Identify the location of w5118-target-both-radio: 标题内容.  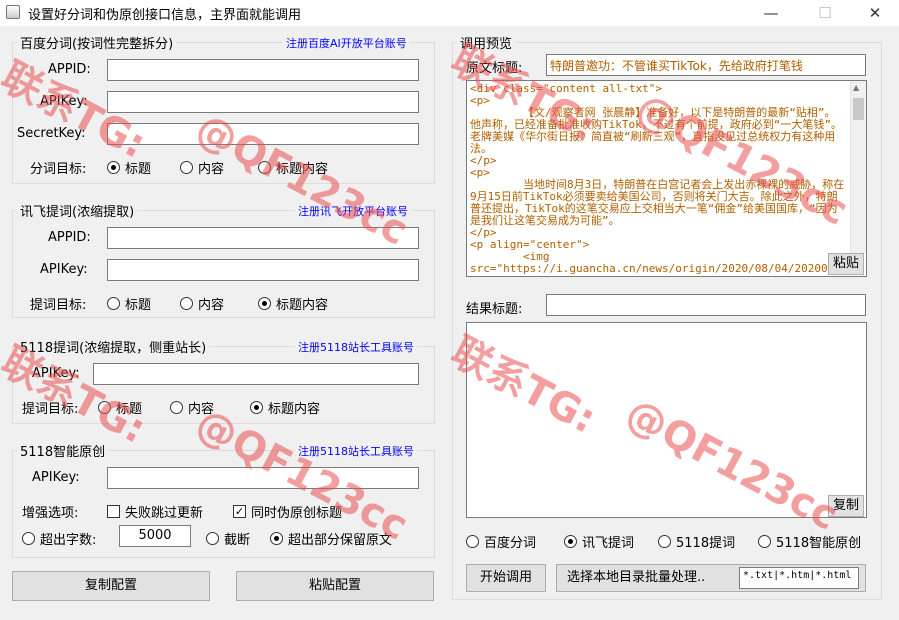
(285, 407).